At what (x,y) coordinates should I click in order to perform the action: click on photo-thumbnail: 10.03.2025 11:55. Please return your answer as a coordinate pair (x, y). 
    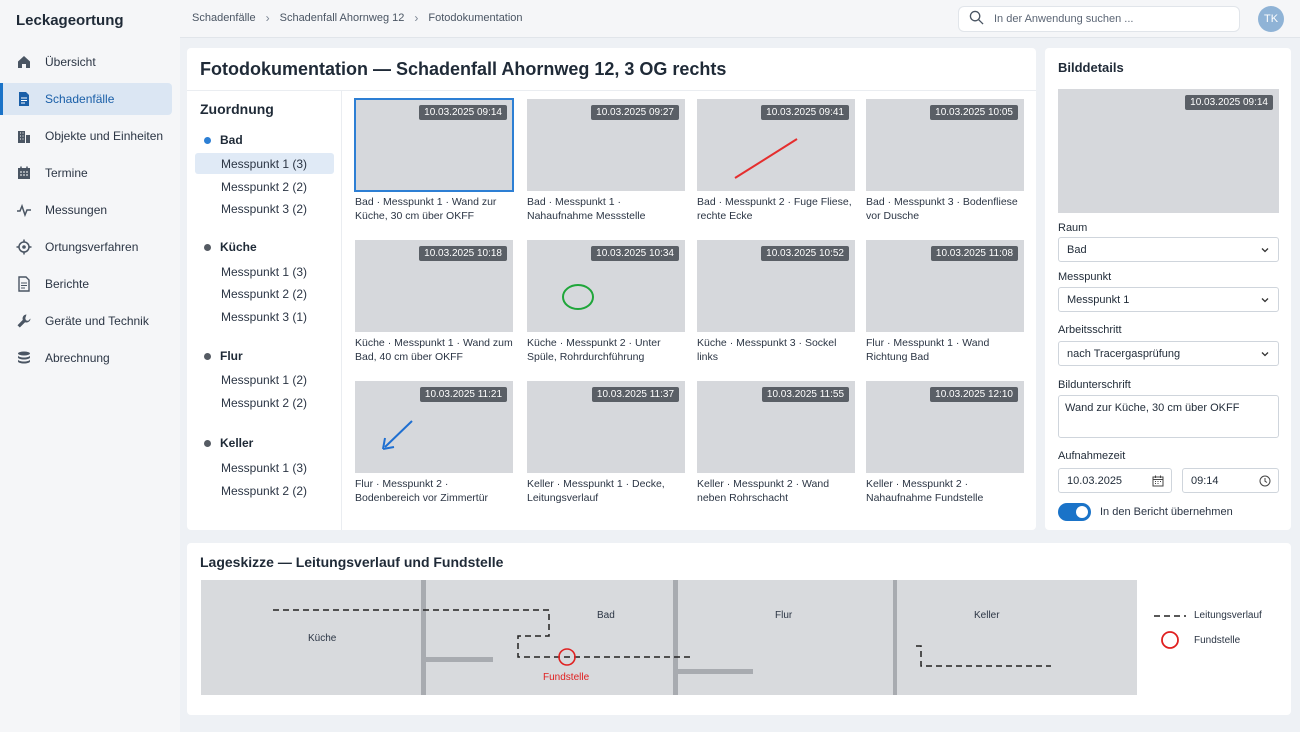
    Looking at the image, I should click on (776, 427).